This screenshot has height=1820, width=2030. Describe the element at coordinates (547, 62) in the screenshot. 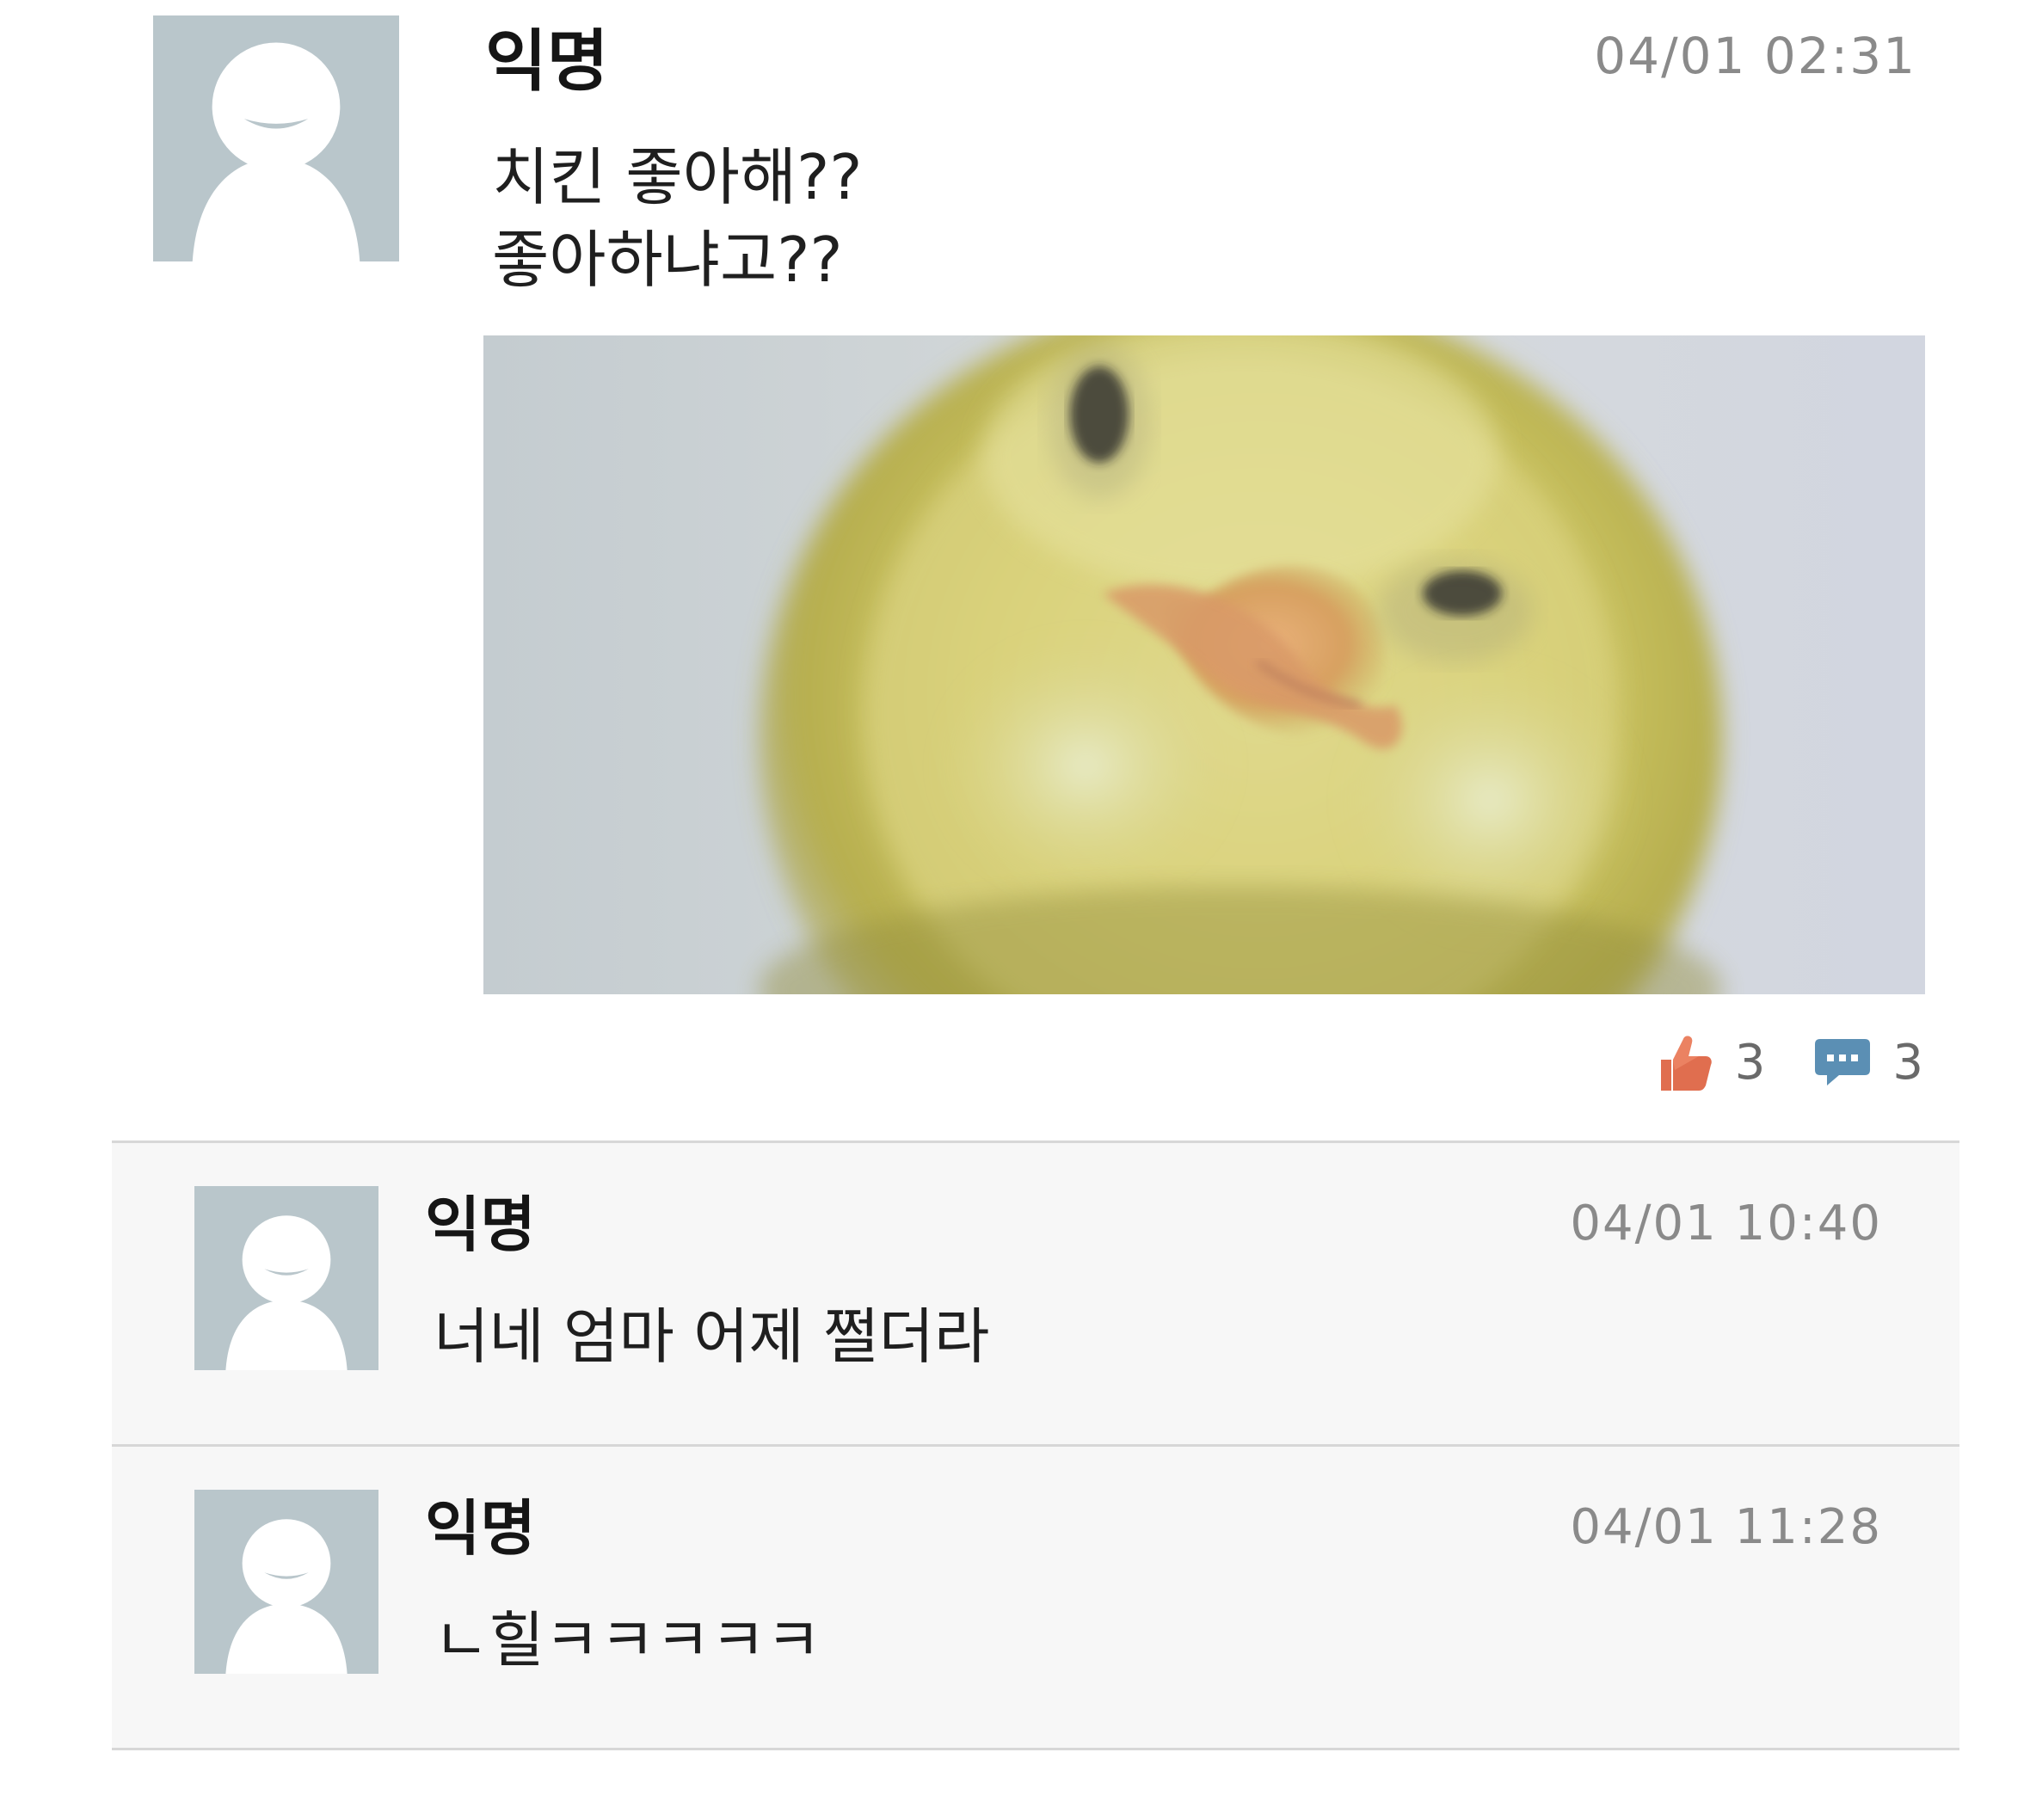

I see `post-author: 익명` at that location.